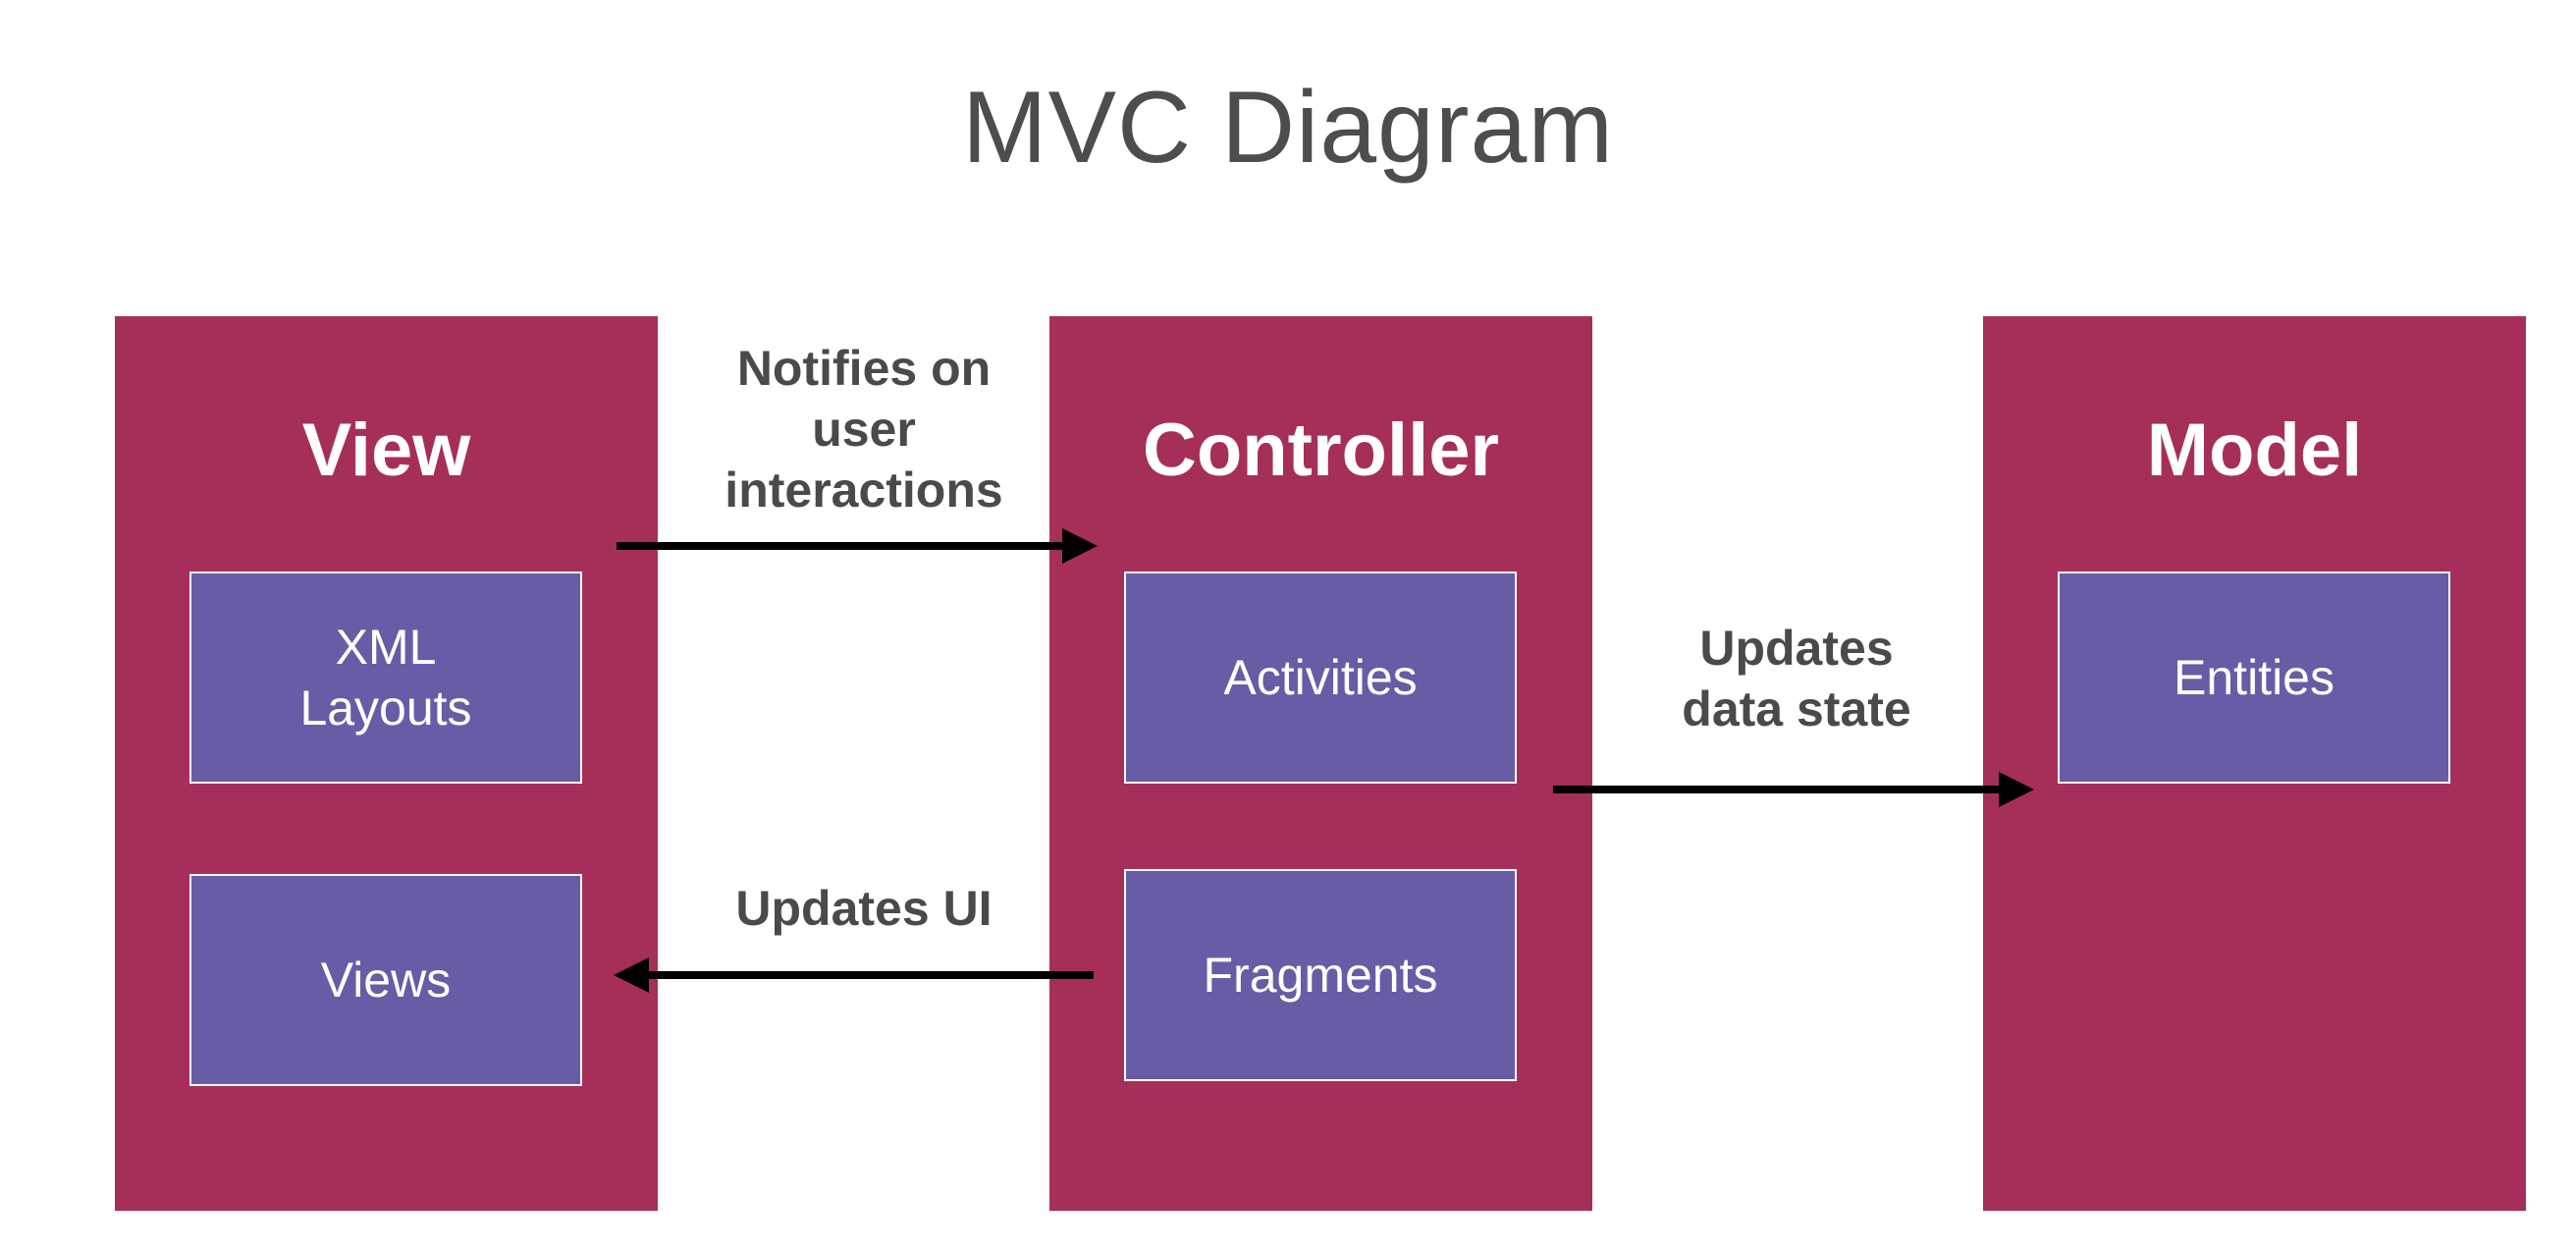  Describe the element at coordinates (863, 429) in the screenshot. I see `notifies-edge-label: Notifies on user interactions` at that location.